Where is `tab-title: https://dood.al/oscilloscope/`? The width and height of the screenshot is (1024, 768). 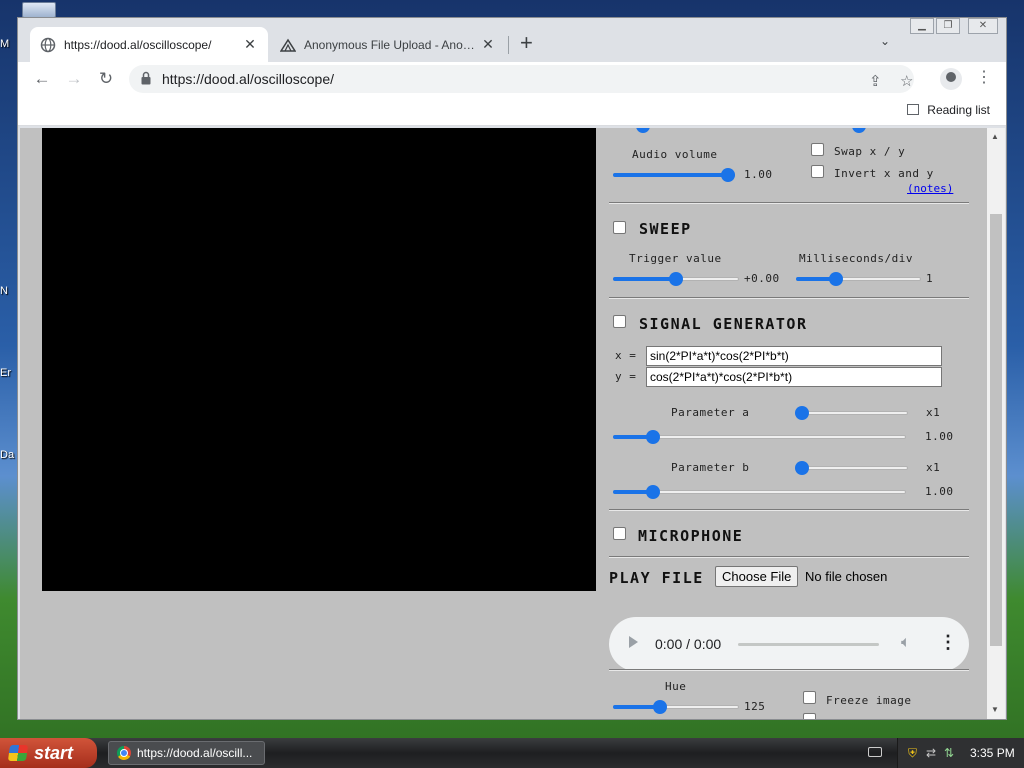 tab-title: https://dood.al/oscilloscope/ is located at coordinates (138, 44).